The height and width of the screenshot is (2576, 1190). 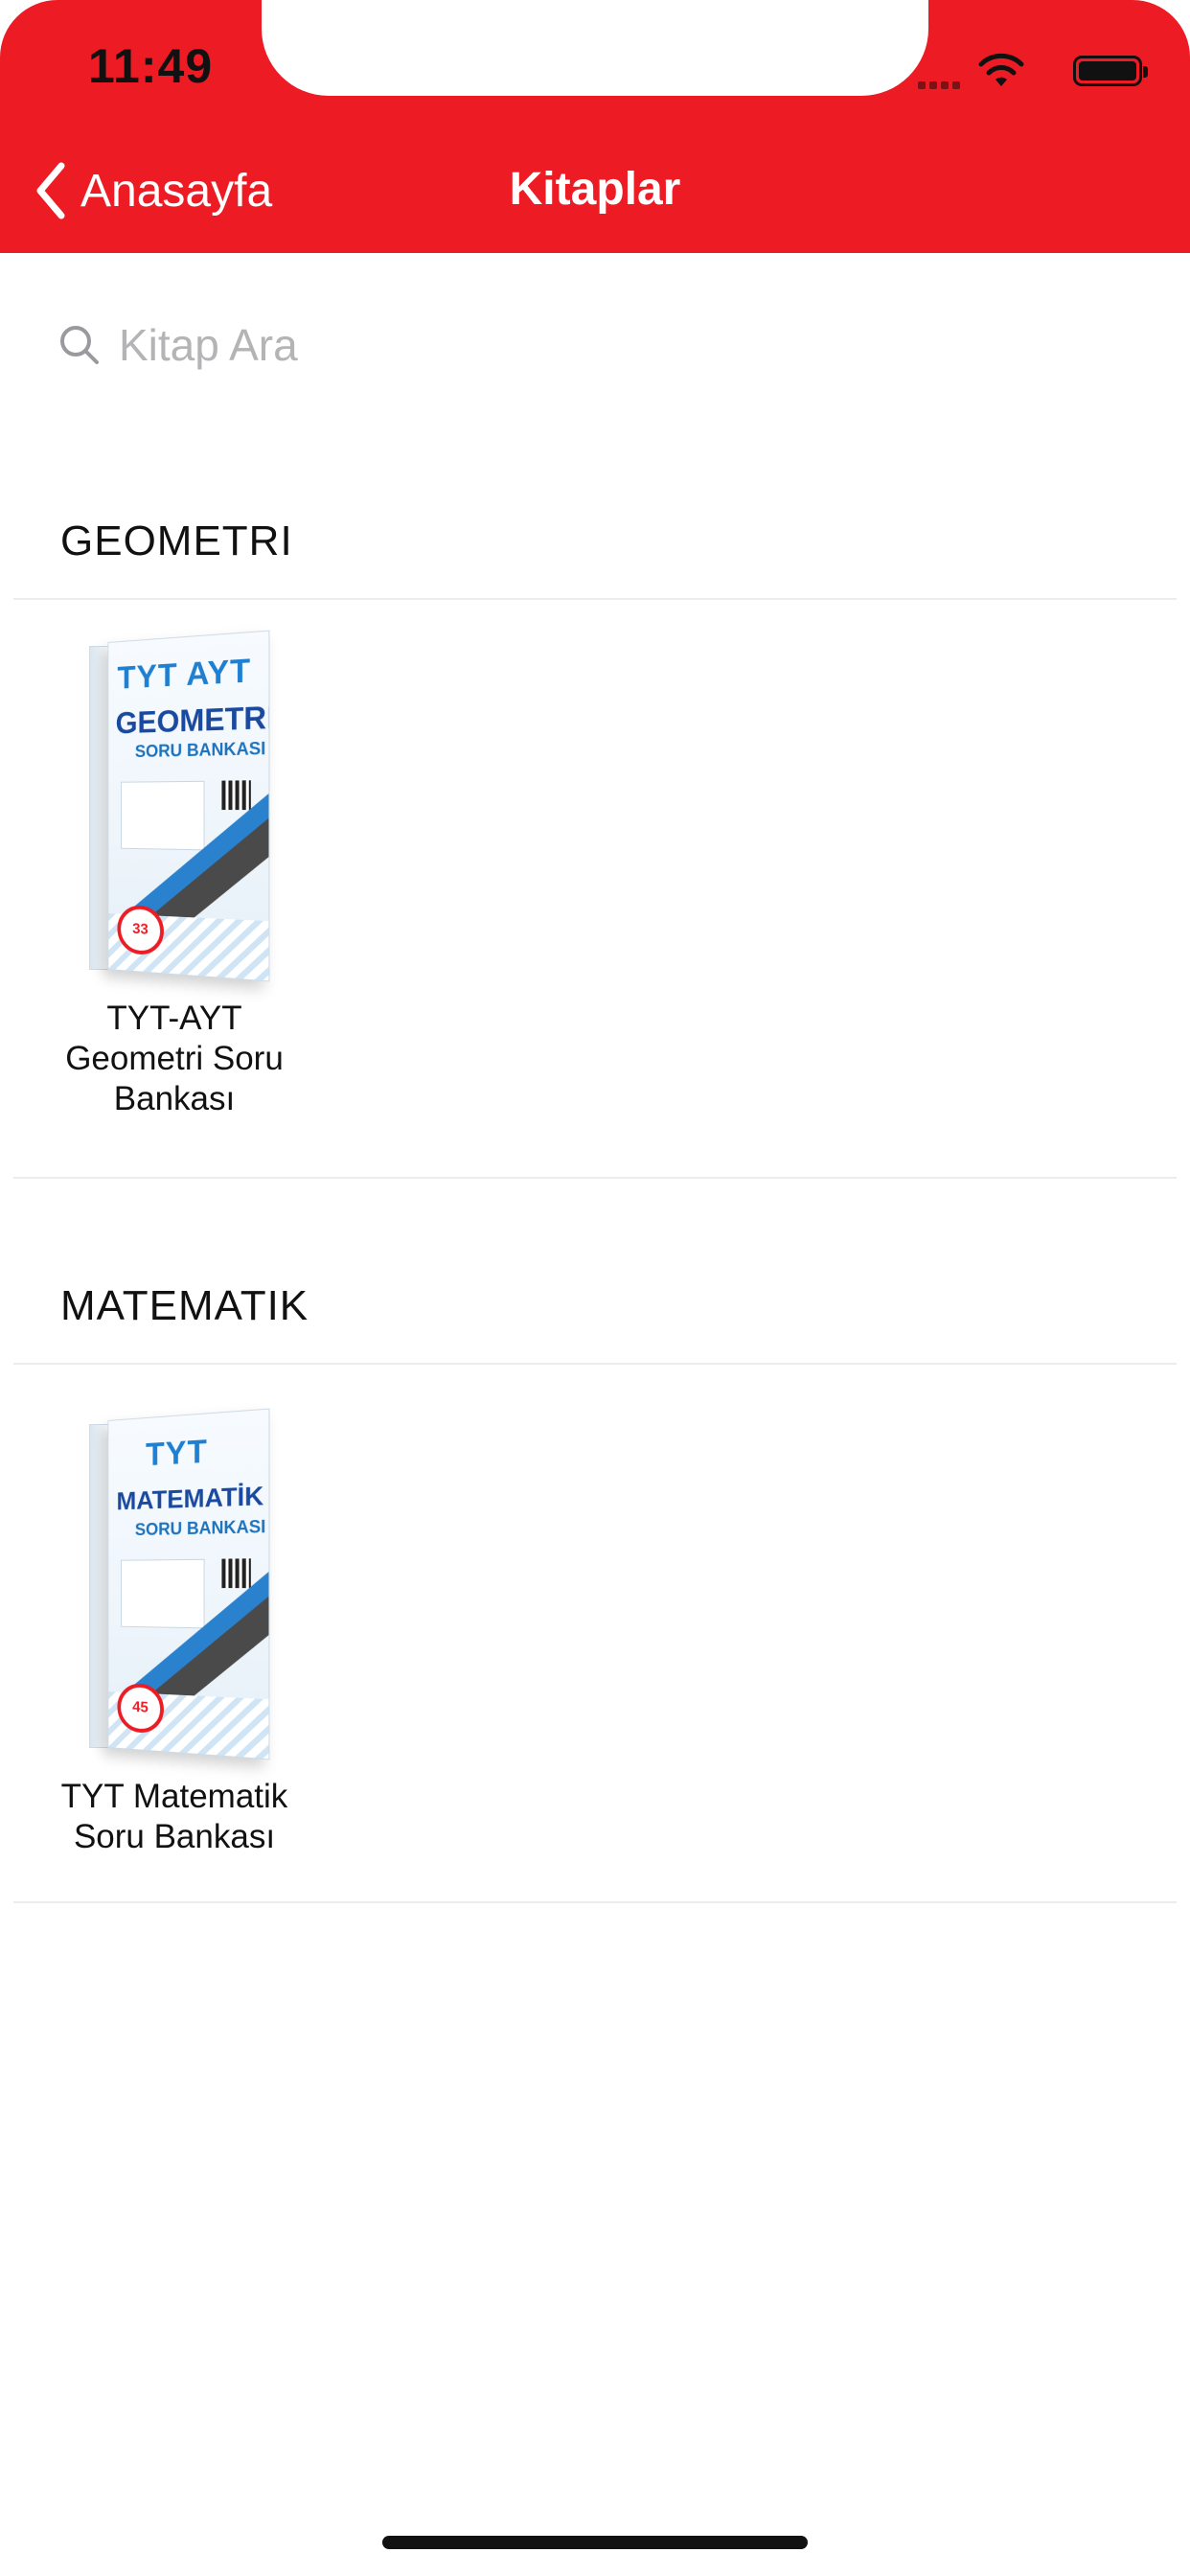 I want to click on section-title-matematik: MATEMATIK, so click(x=185, y=1305).